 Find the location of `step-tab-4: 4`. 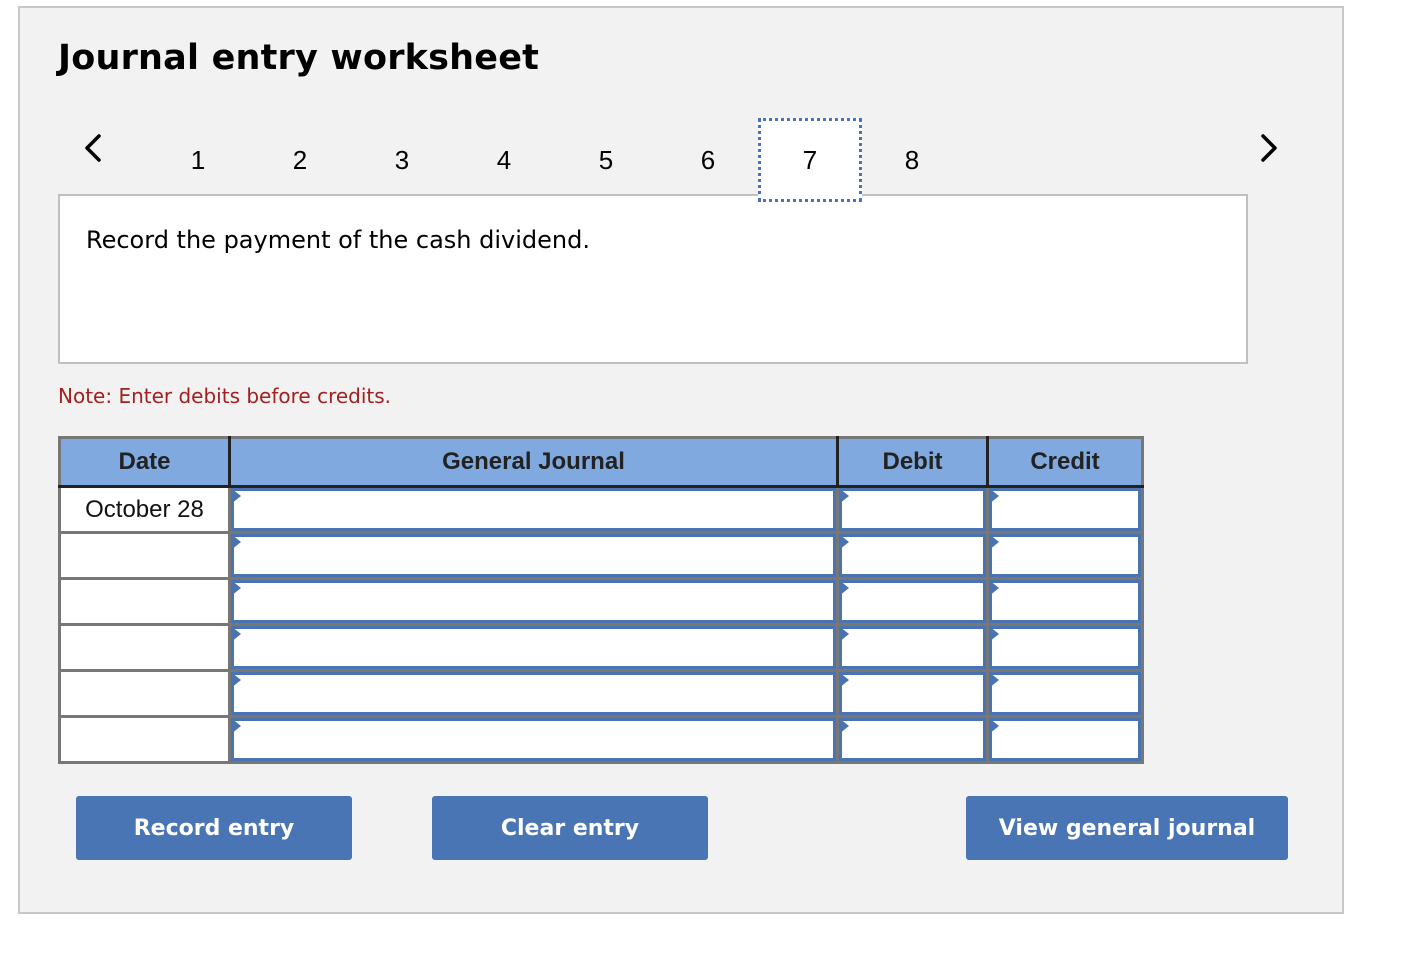

step-tab-4: 4 is located at coordinates (504, 160).